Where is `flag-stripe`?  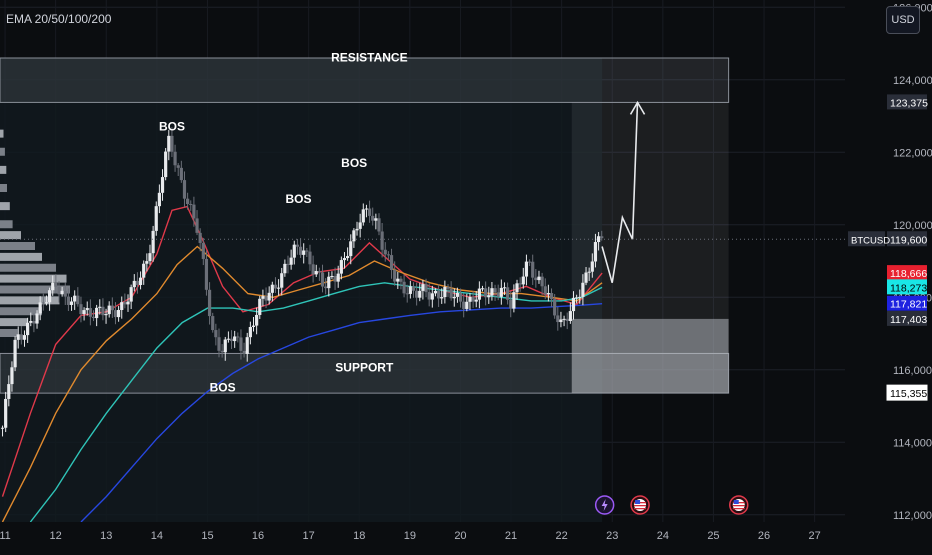
flag-stripe is located at coordinates (640, 509).